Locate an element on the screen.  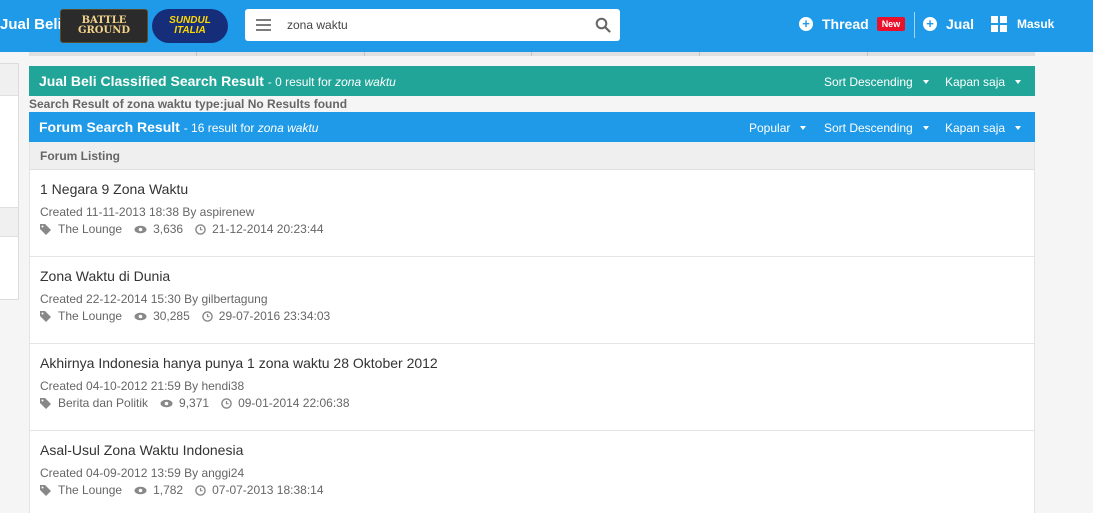
thread-created: Created 22-12-2014 15:30 By gilbertagung is located at coordinates (154, 299).